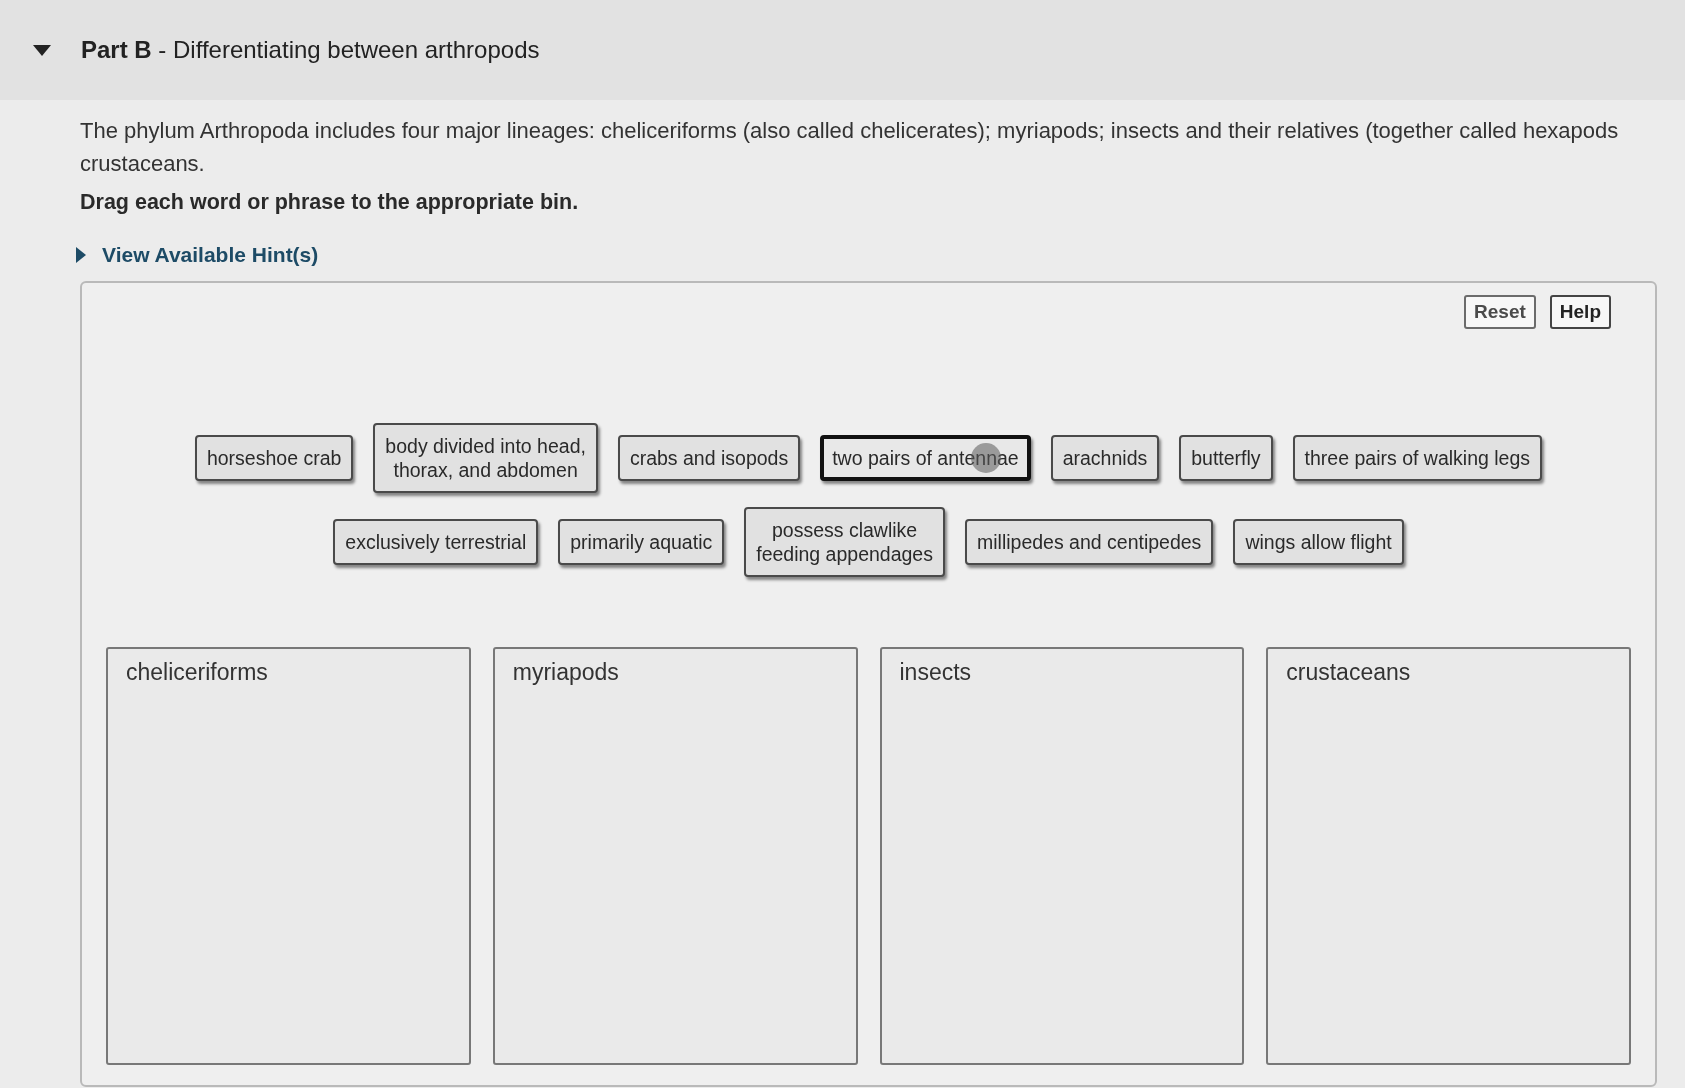 The width and height of the screenshot is (1685, 1088). What do you see at coordinates (1348, 672) in the screenshot?
I see `bin-label: crustaceans` at bounding box center [1348, 672].